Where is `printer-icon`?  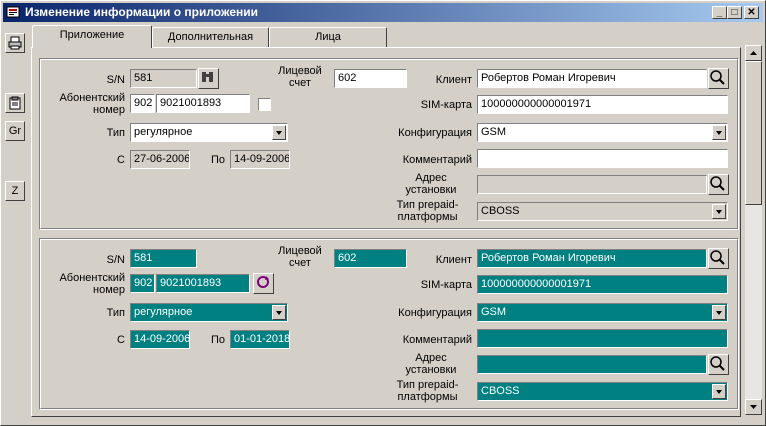 printer-icon is located at coordinates (15, 43).